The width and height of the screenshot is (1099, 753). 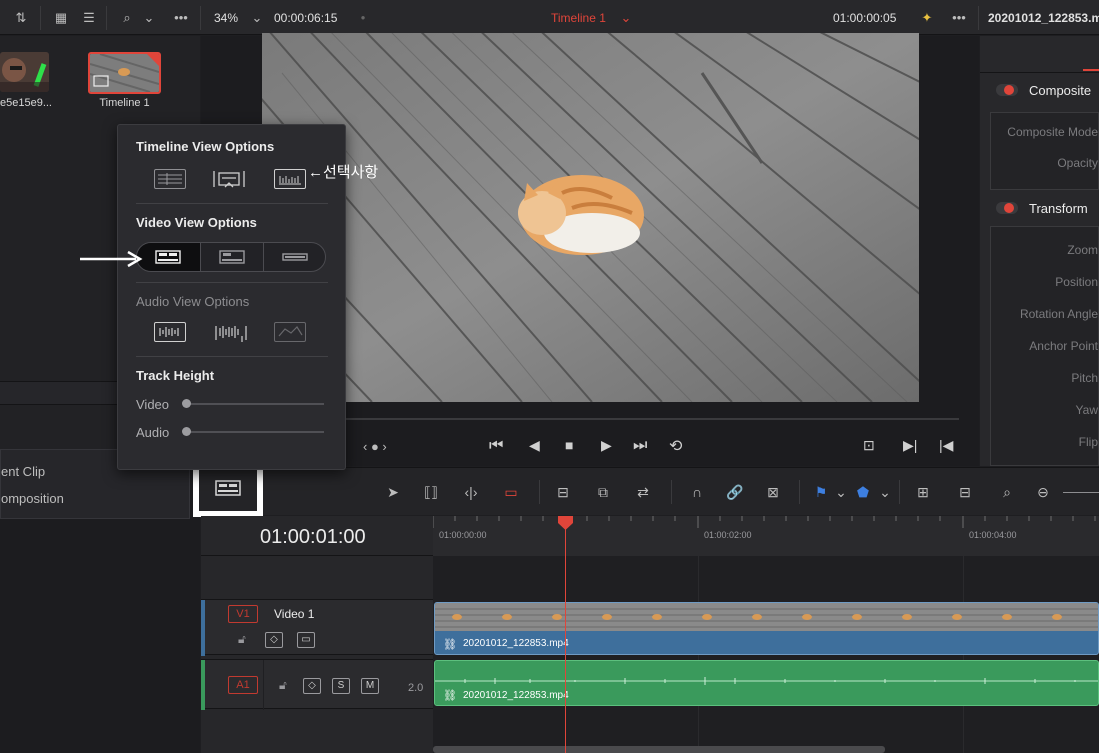 I want to click on solo-button: S, so click(x=341, y=686).